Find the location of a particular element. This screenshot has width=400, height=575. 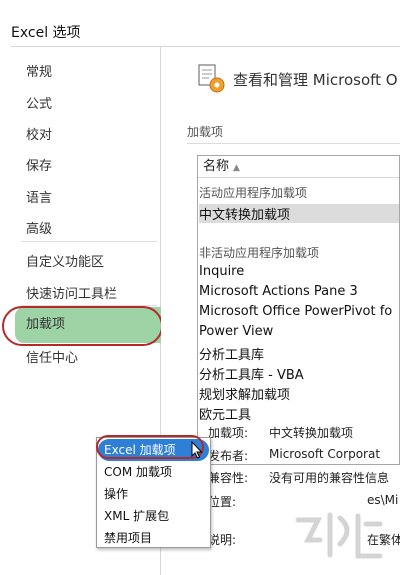

detail-compat-label: 兼容性: is located at coordinates (228, 478).